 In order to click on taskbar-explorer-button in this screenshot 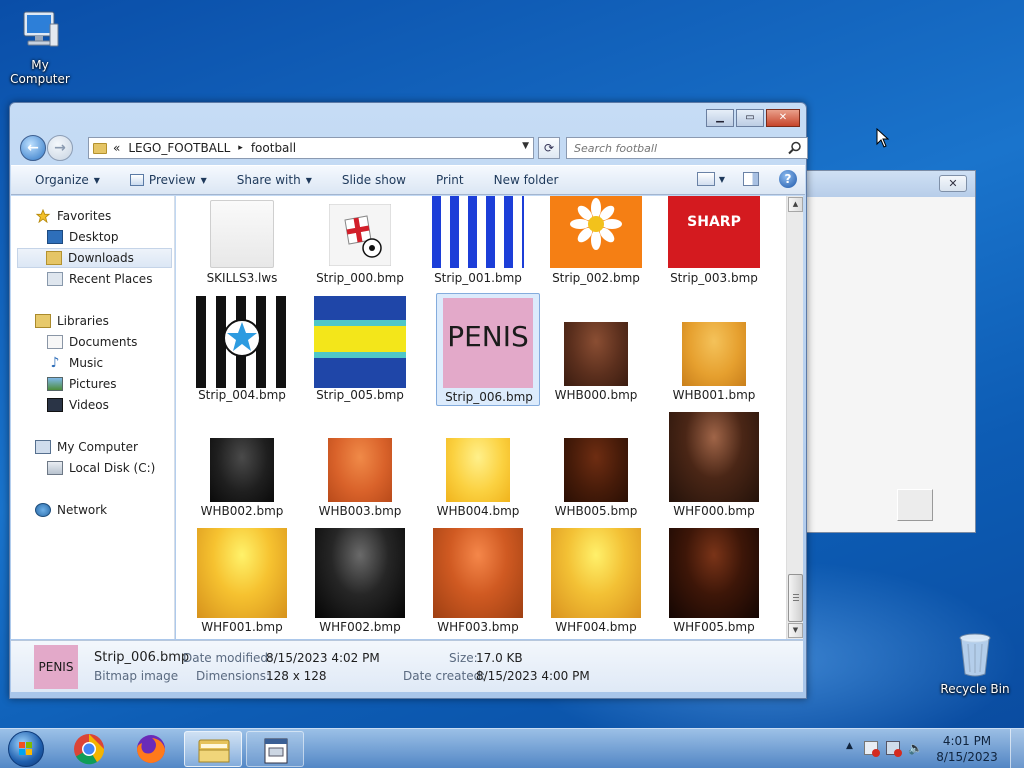, I will do `click(213, 749)`.